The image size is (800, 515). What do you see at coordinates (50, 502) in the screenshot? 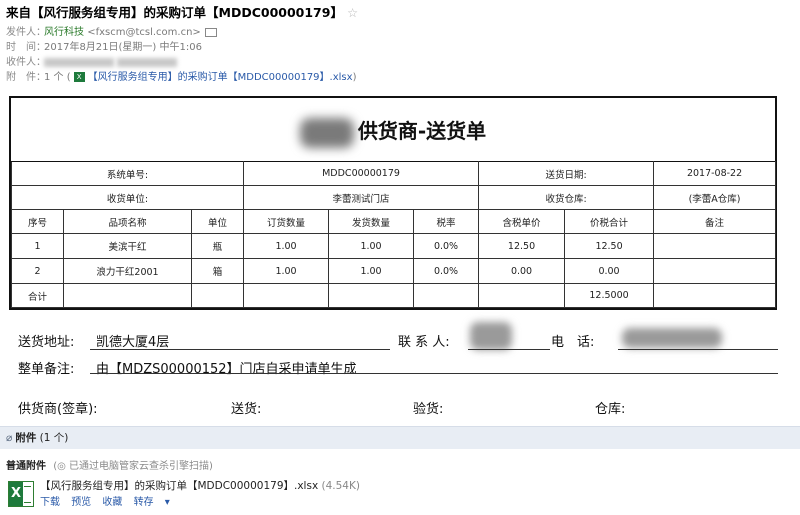
I see `download-link: 下载` at bounding box center [50, 502].